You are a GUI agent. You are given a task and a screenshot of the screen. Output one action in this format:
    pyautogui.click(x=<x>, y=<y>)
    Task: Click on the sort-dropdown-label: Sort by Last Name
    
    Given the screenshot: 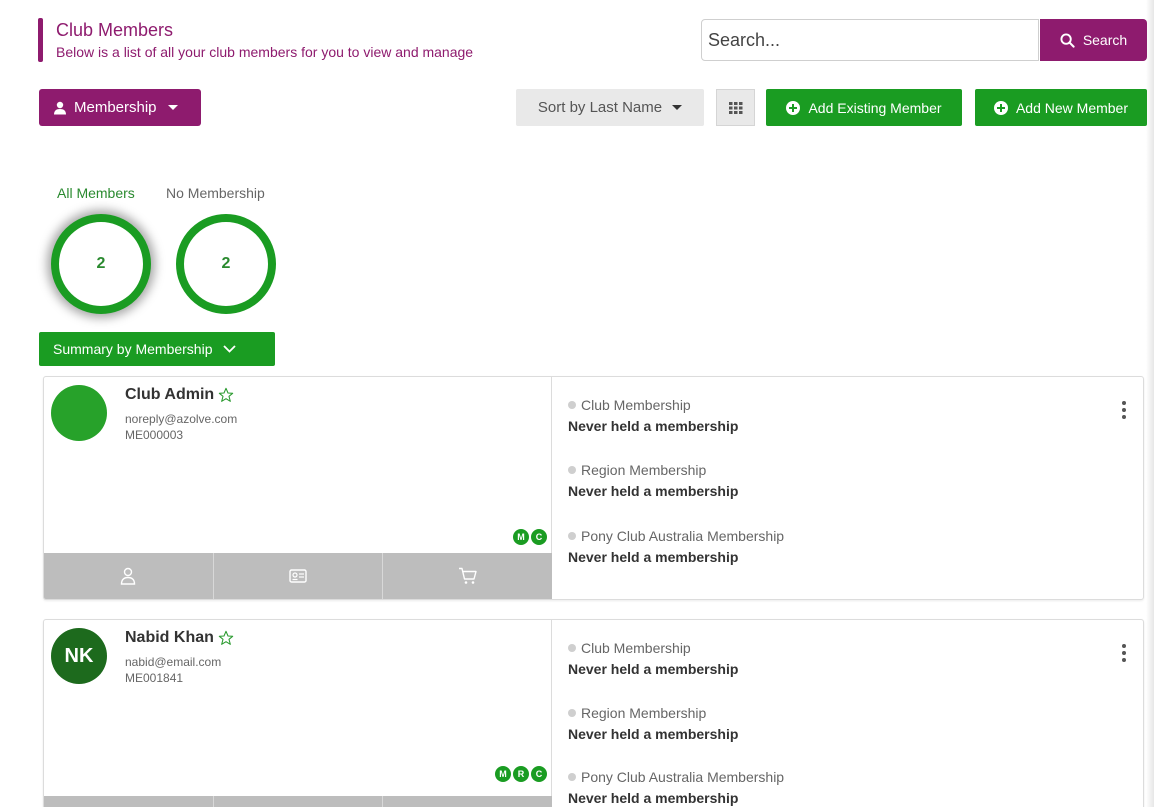 What is the action you would take?
    pyautogui.click(x=600, y=107)
    